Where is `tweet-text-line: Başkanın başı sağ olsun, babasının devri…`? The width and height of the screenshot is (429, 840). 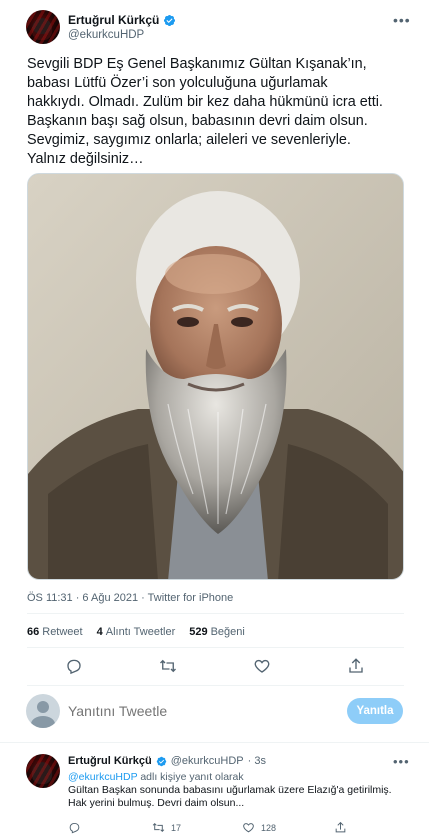 tweet-text-line: Başkanın başı sağ olsun, babasının devri… is located at coordinates (197, 121).